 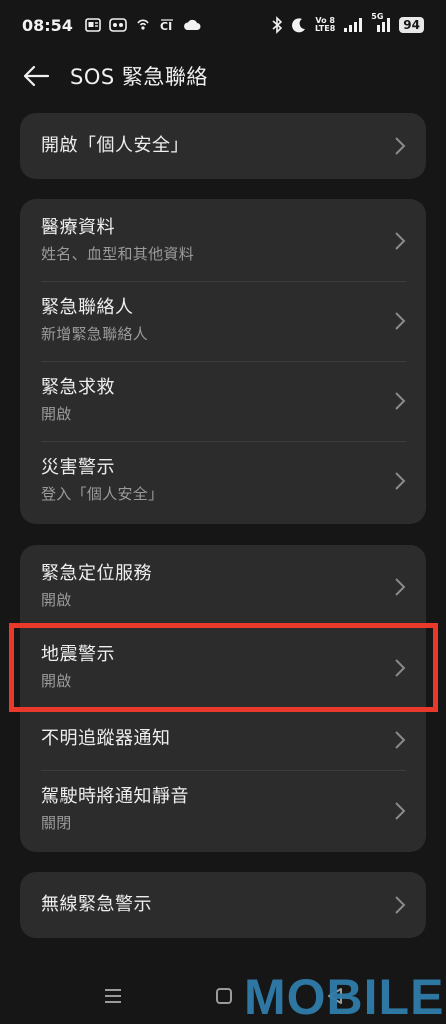 What do you see at coordinates (277, 25) in the screenshot?
I see `bluetooth-icon` at bounding box center [277, 25].